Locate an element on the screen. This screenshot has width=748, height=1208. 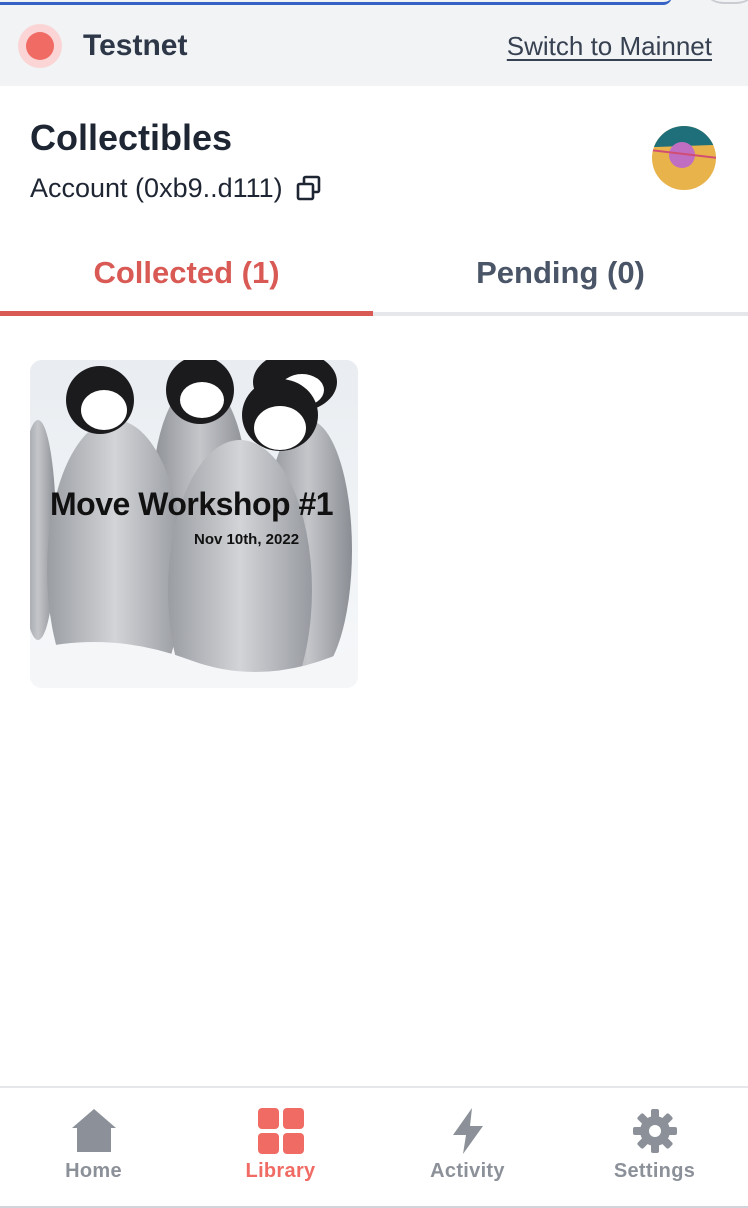
nav-settings-label: Settings is located at coordinates (654, 1171).